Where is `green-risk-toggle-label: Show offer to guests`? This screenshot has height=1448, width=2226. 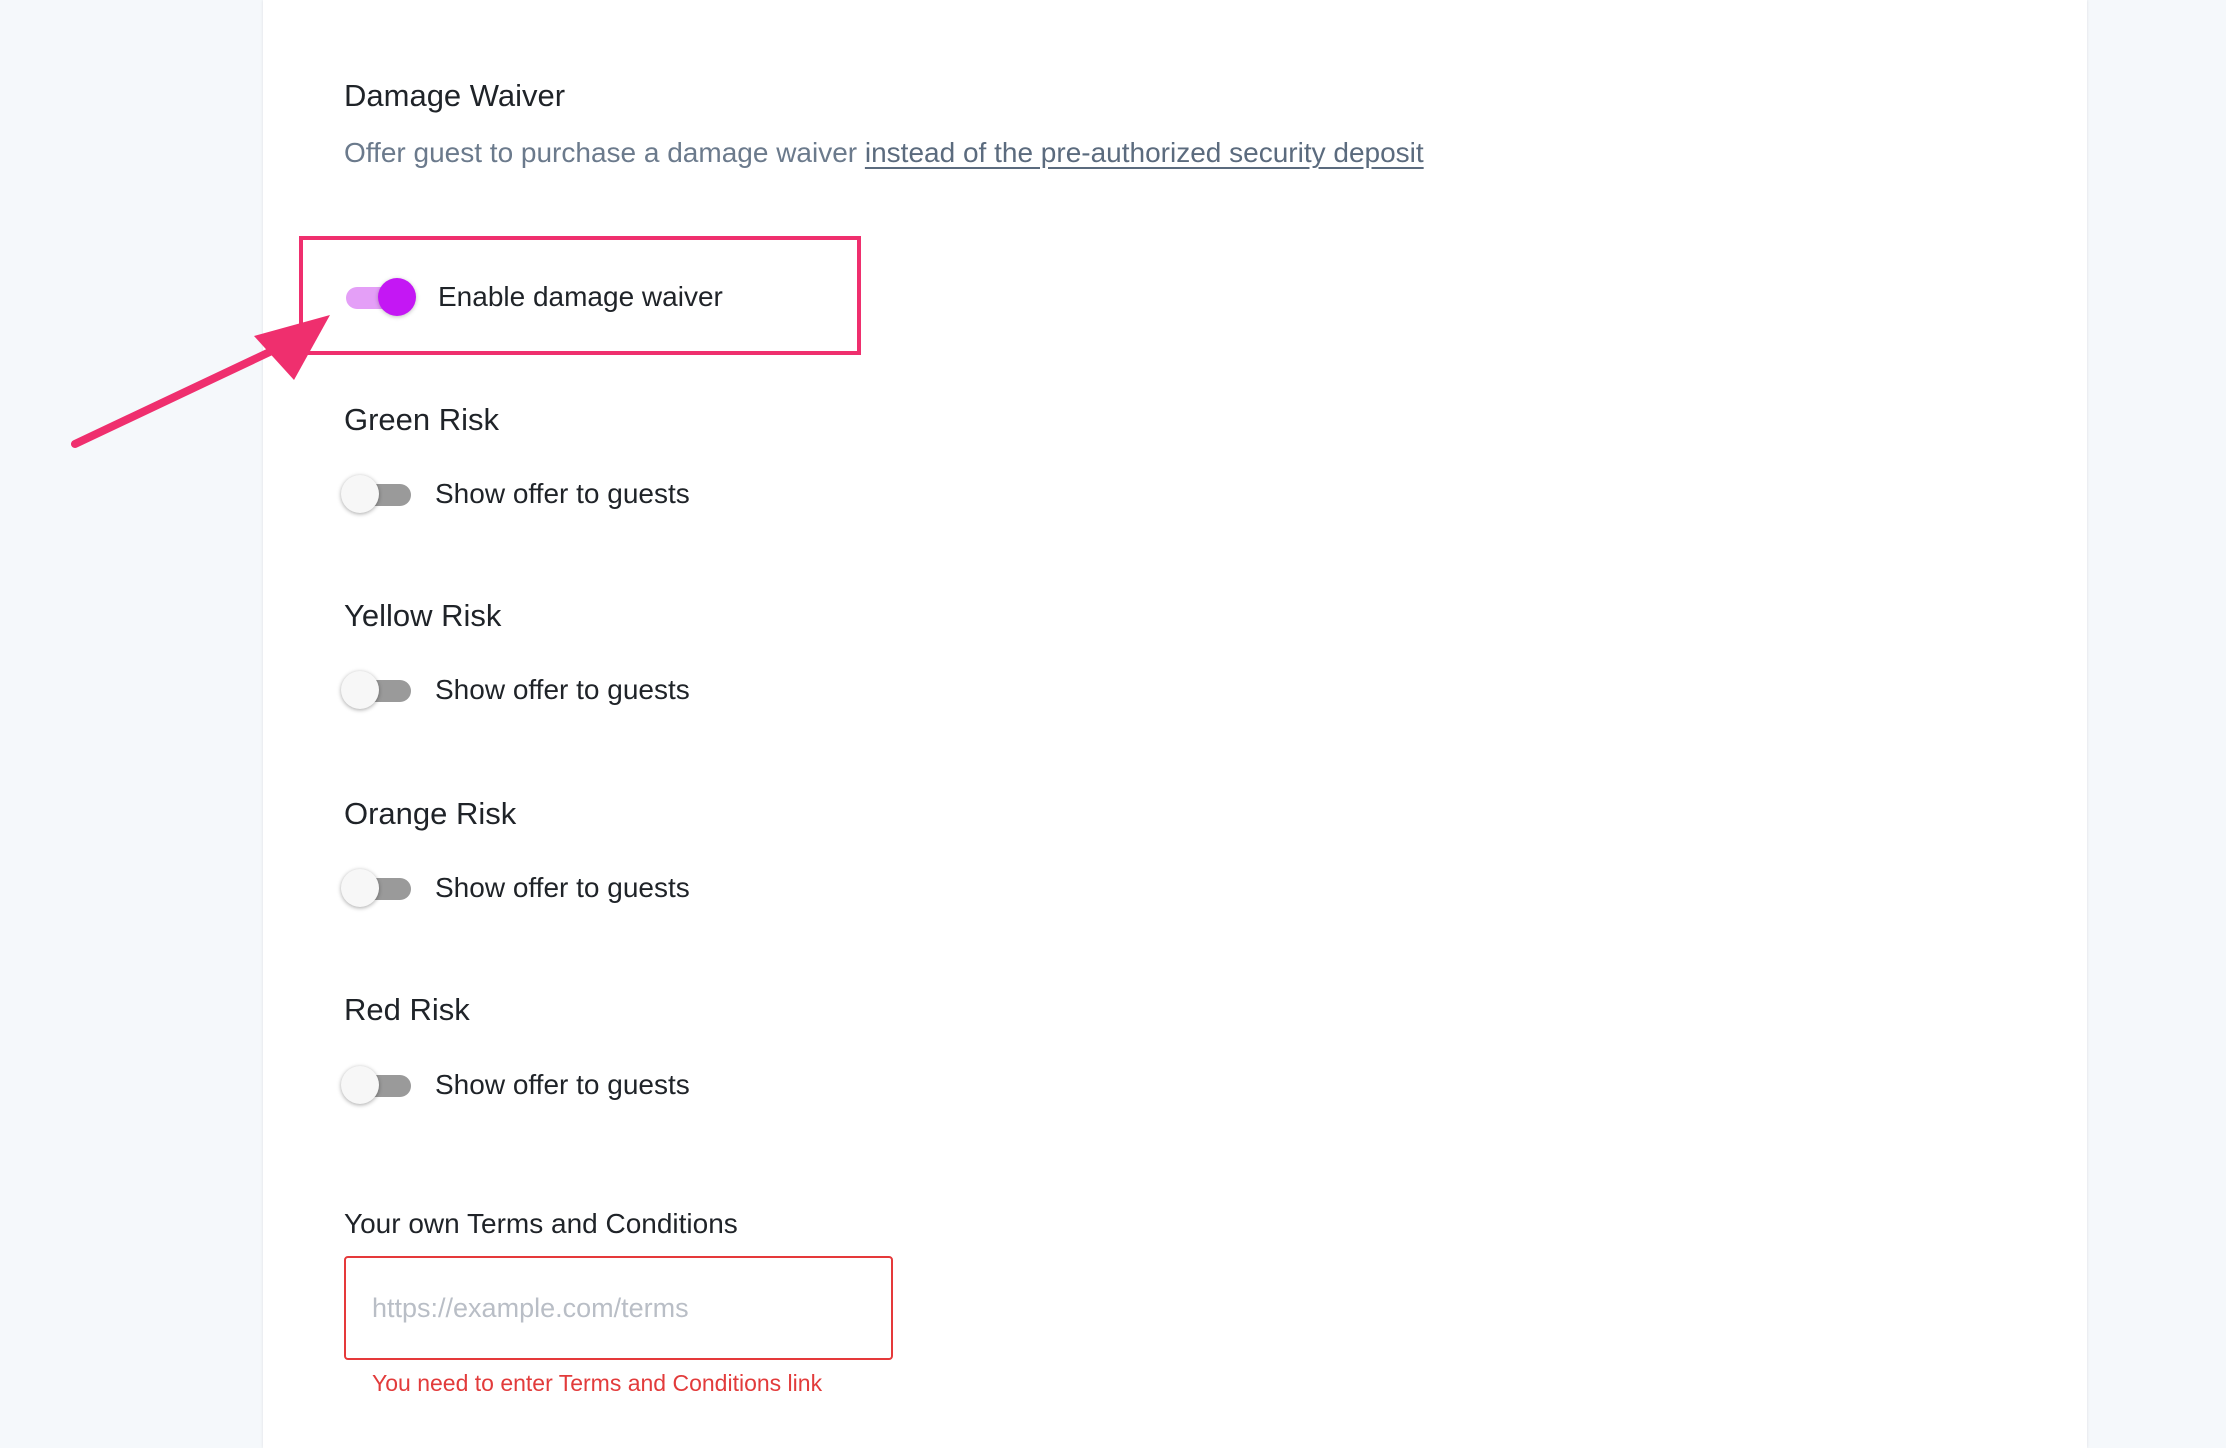 green-risk-toggle-label: Show offer to guests is located at coordinates (562, 493).